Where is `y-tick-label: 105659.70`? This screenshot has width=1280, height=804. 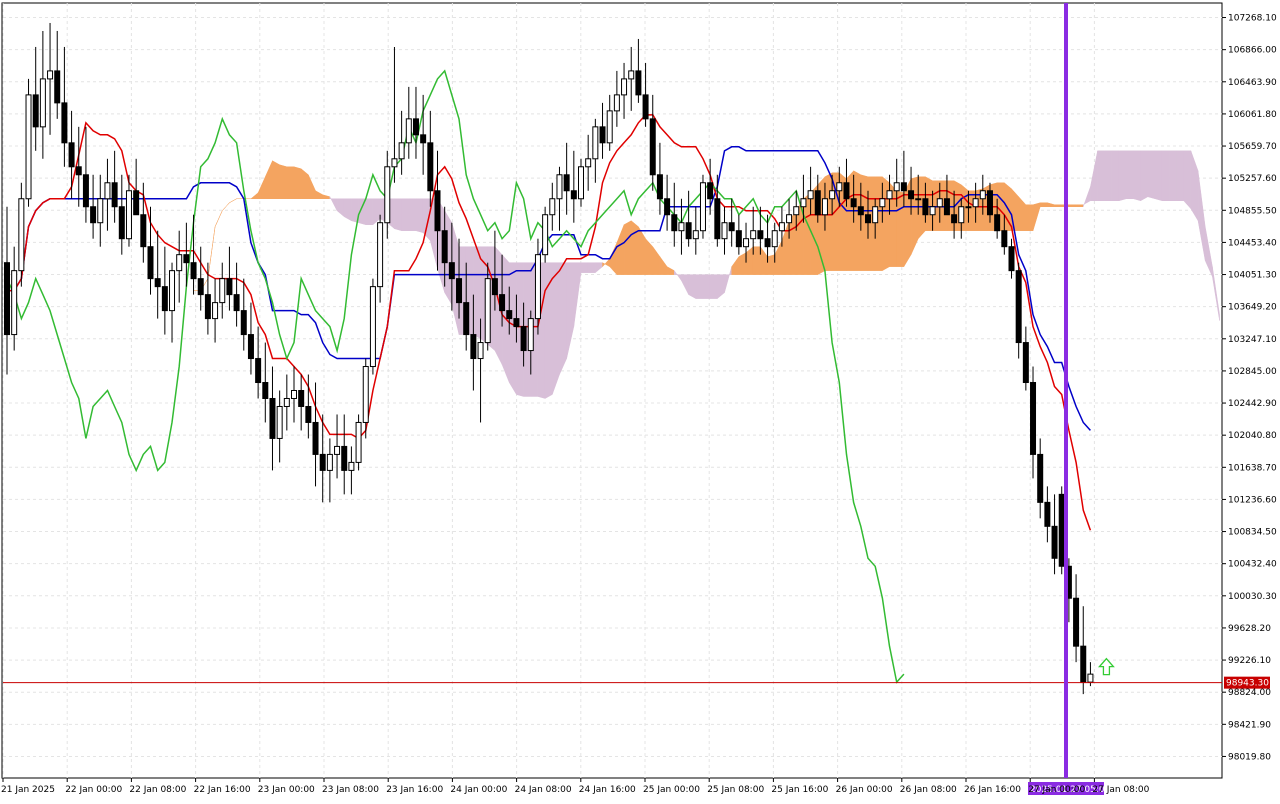
y-tick-label: 105659.70 is located at coordinates (1252, 147).